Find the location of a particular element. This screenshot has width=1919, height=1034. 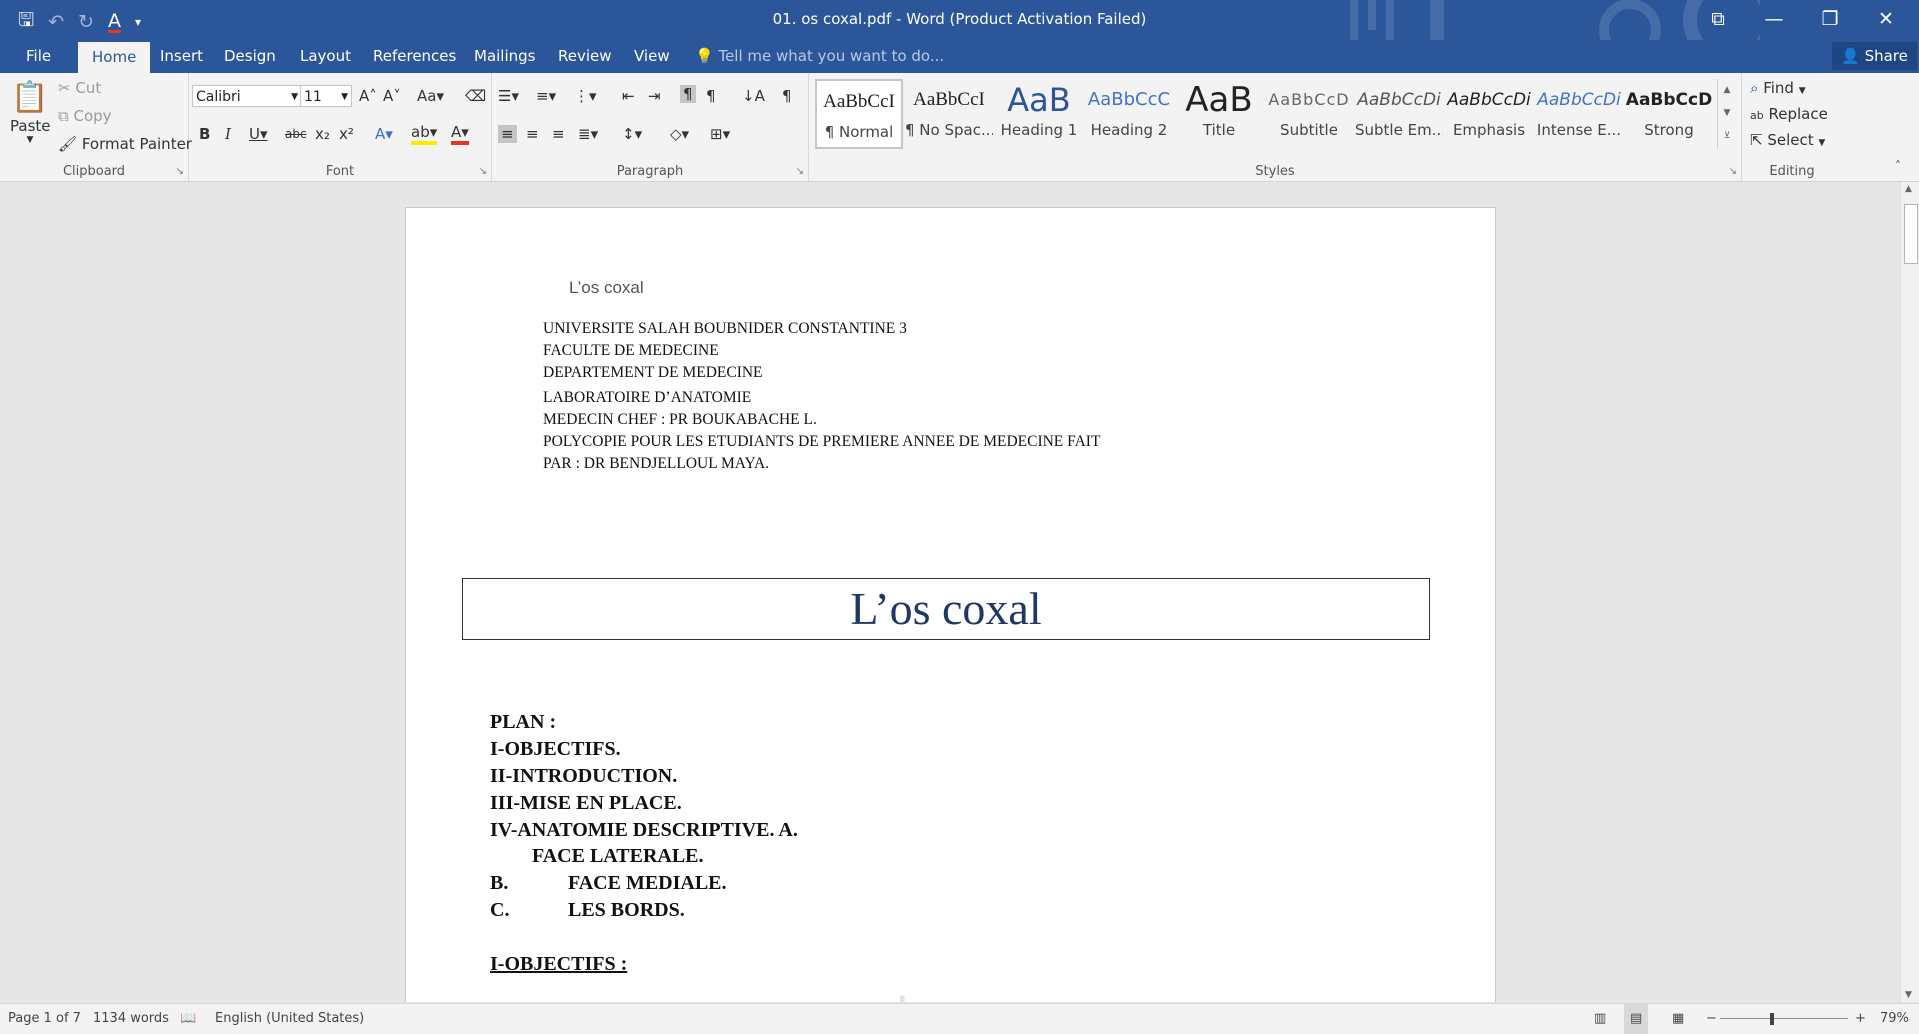

styles-more-icon: ⊻ is located at coordinates (1727, 136).